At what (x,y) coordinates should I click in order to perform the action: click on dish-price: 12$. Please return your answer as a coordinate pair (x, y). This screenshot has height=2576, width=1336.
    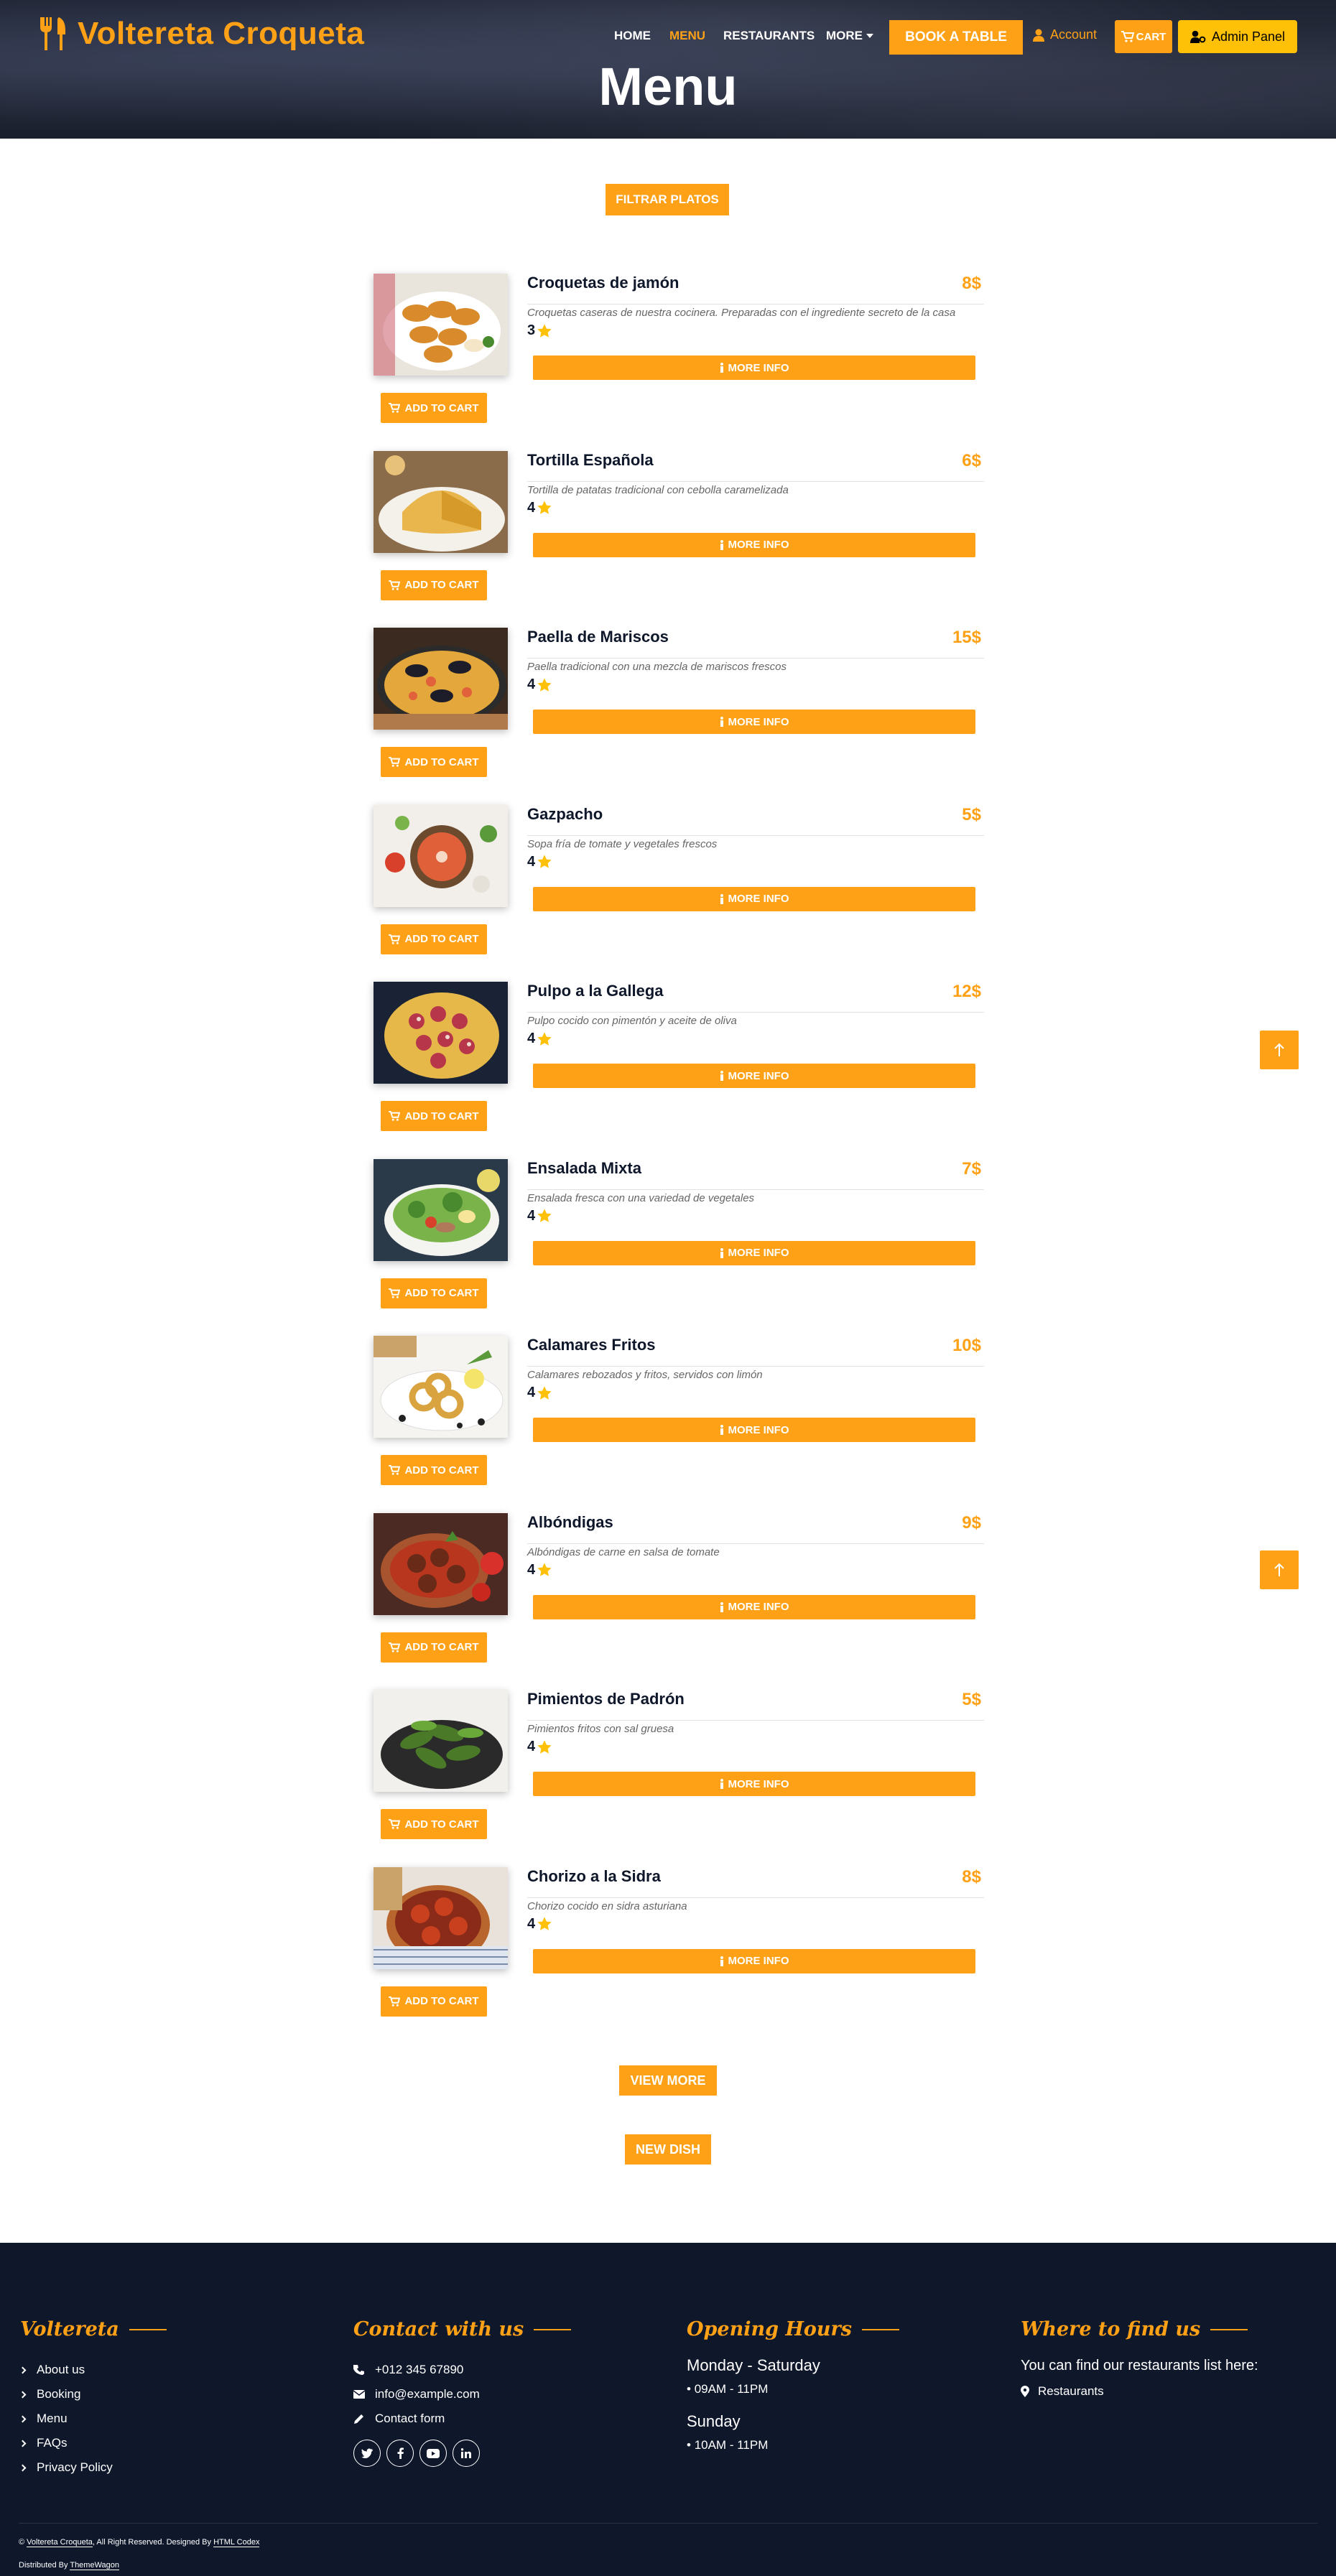
    Looking at the image, I should click on (966, 991).